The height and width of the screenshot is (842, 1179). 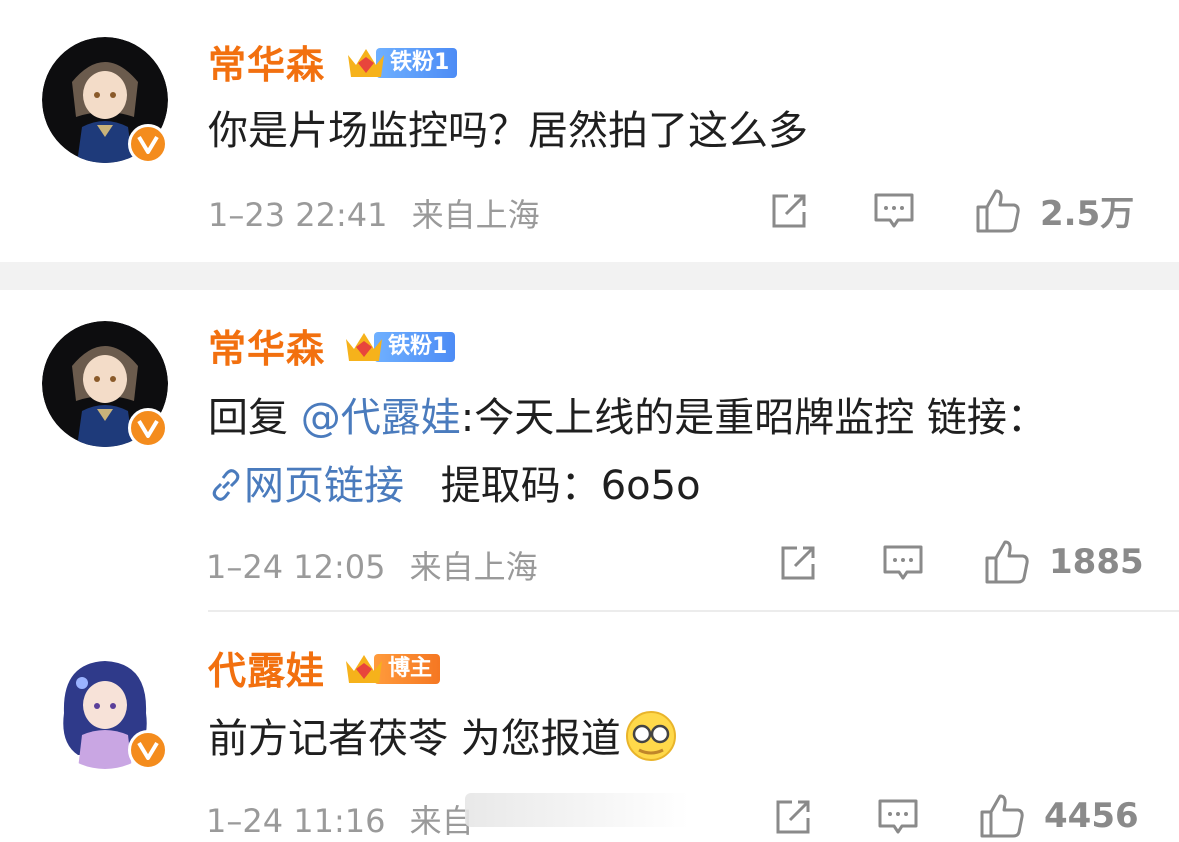 What do you see at coordinates (589, 276) in the screenshot?
I see `section-divider` at bounding box center [589, 276].